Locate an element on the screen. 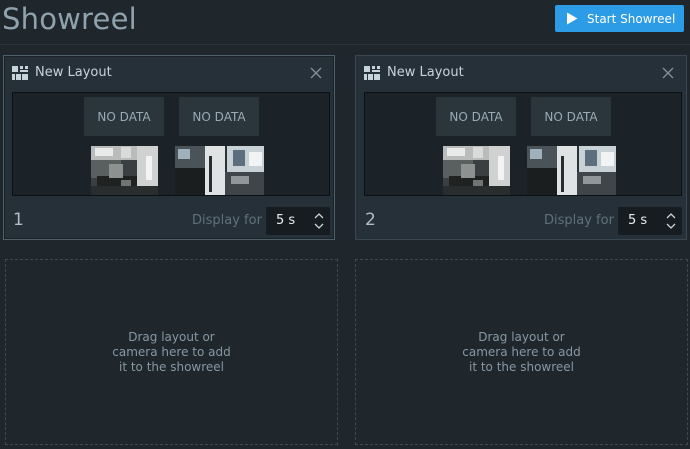 The width and height of the screenshot is (690, 449). start-showreel-label: Start Showreel is located at coordinates (631, 18).